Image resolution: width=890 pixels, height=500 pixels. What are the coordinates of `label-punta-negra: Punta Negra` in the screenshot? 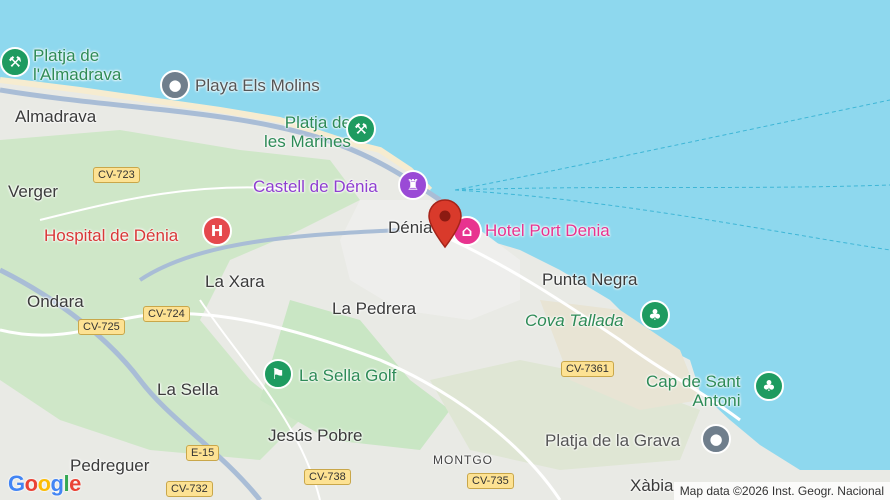 It's located at (590, 279).